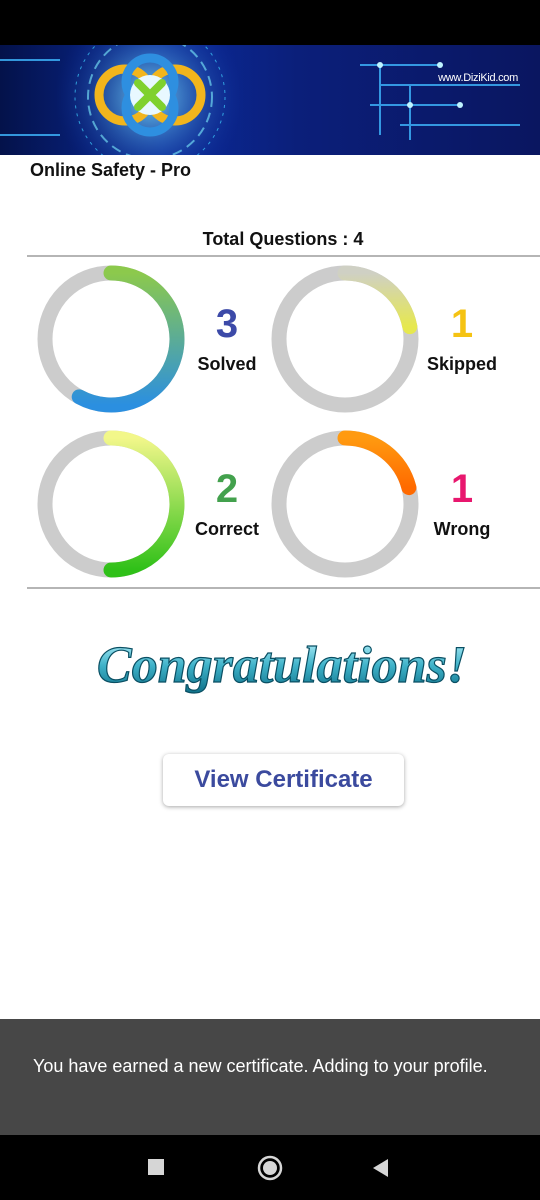  I want to click on square-icon, so click(157, 1168).